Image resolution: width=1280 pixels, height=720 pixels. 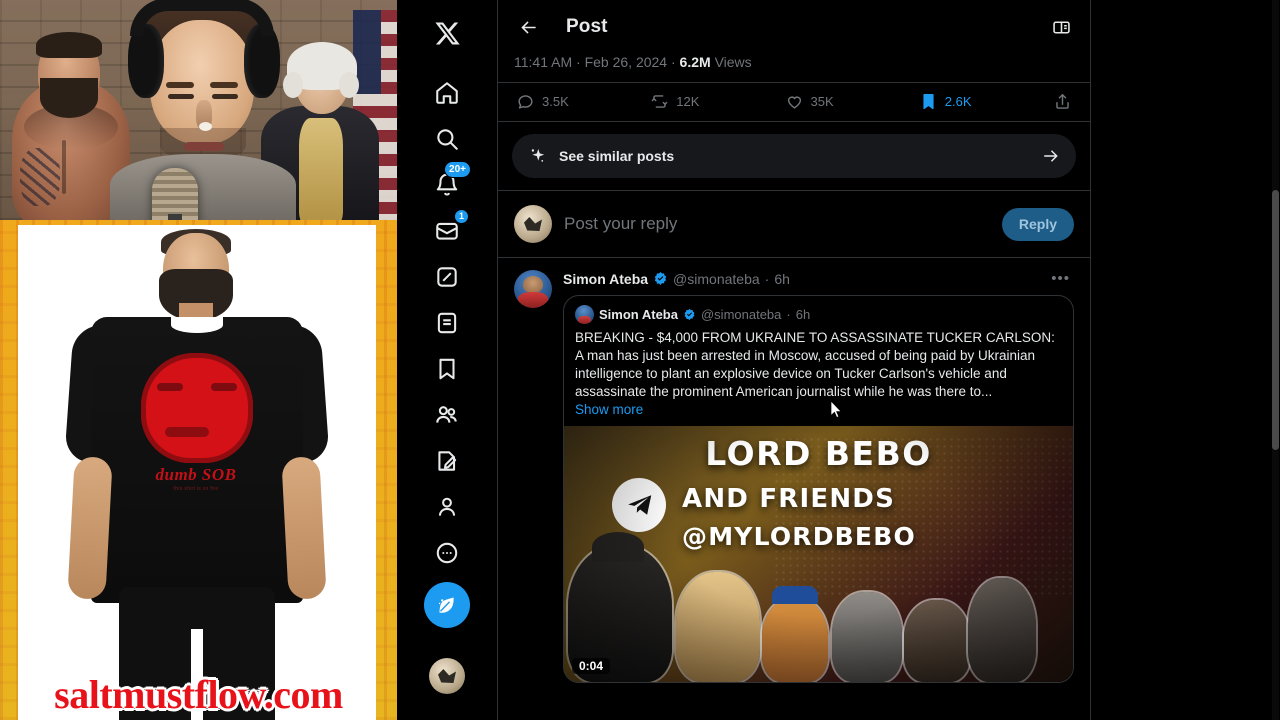 I want to click on sidebar-item-notifications: 20+, so click(x=447, y=184).